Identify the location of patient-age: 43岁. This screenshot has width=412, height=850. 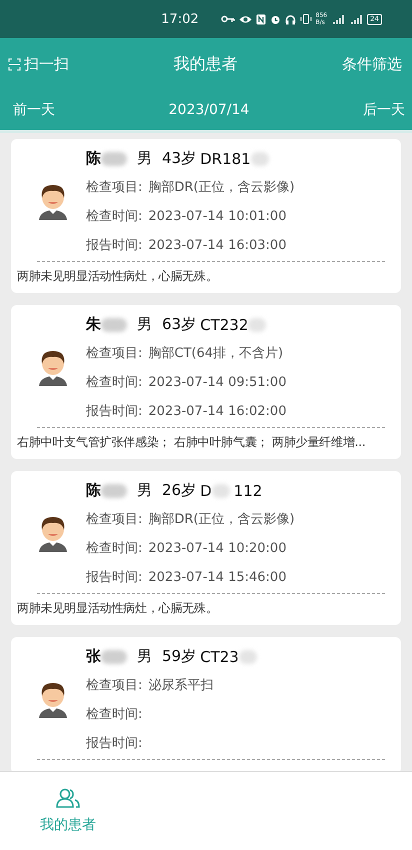
(179, 158).